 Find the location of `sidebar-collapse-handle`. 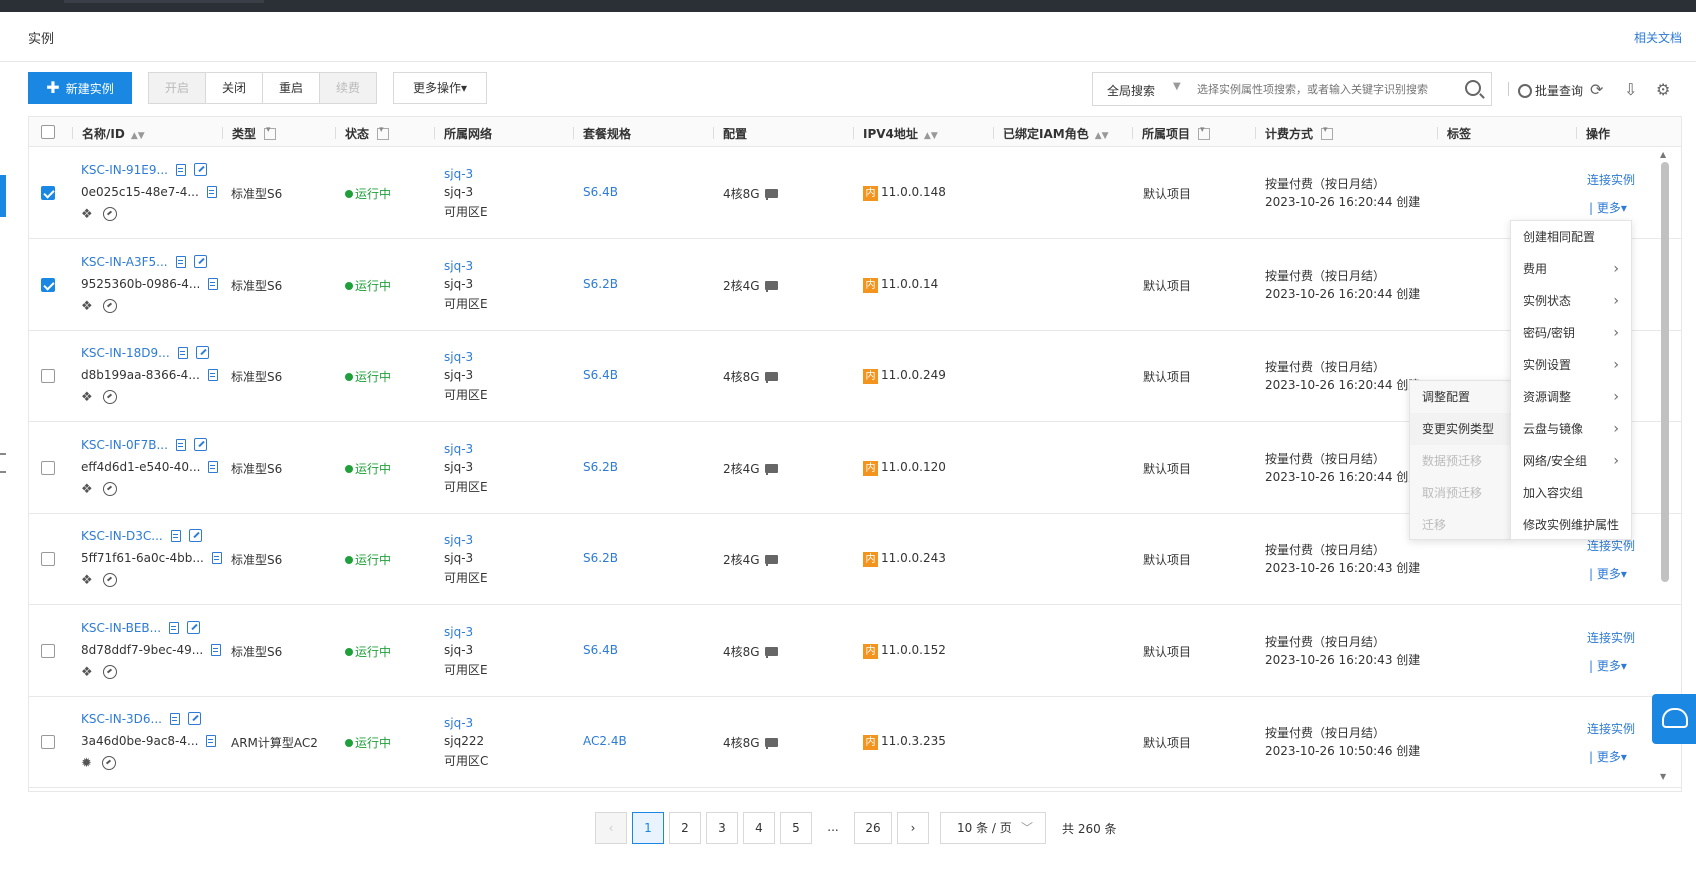

sidebar-collapse-handle is located at coordinates (3, 463).